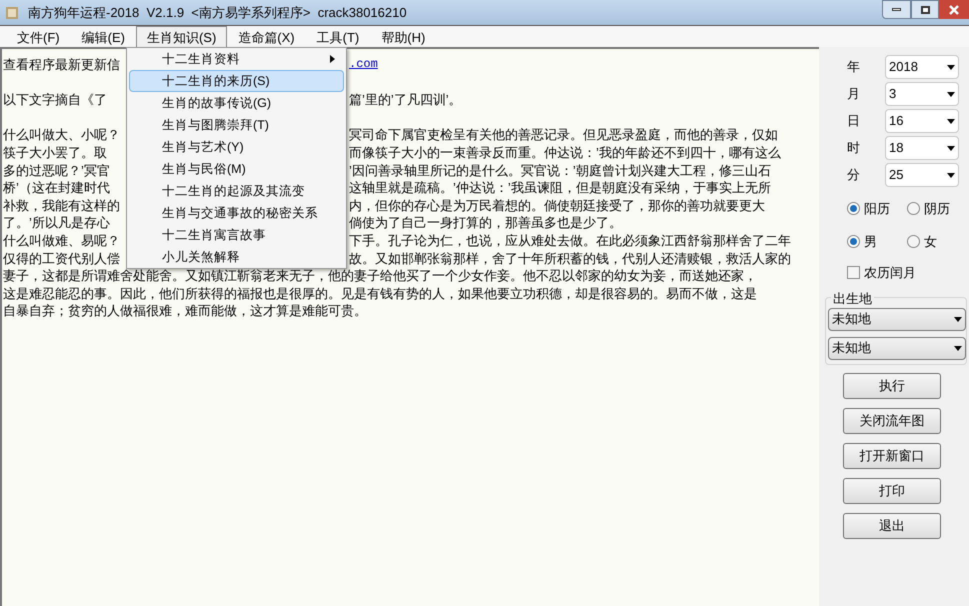  I want to click on action-button: 退出, so click(892, 525).